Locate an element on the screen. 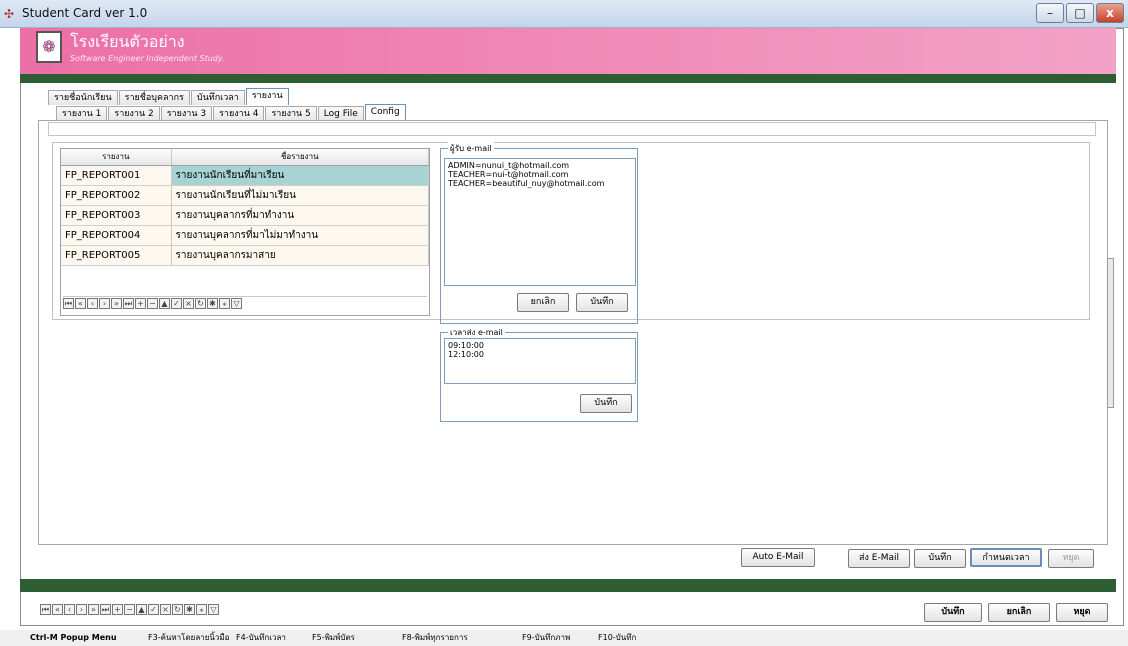 The height and width of the screenshot is (646, 1128). tab-config: Config is located at coordinates (385, 112).